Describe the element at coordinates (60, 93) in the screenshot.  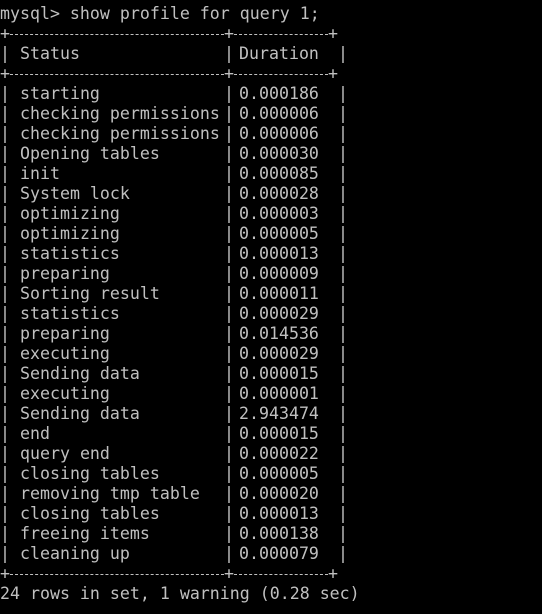
I see `status-cell: starting` at that location.